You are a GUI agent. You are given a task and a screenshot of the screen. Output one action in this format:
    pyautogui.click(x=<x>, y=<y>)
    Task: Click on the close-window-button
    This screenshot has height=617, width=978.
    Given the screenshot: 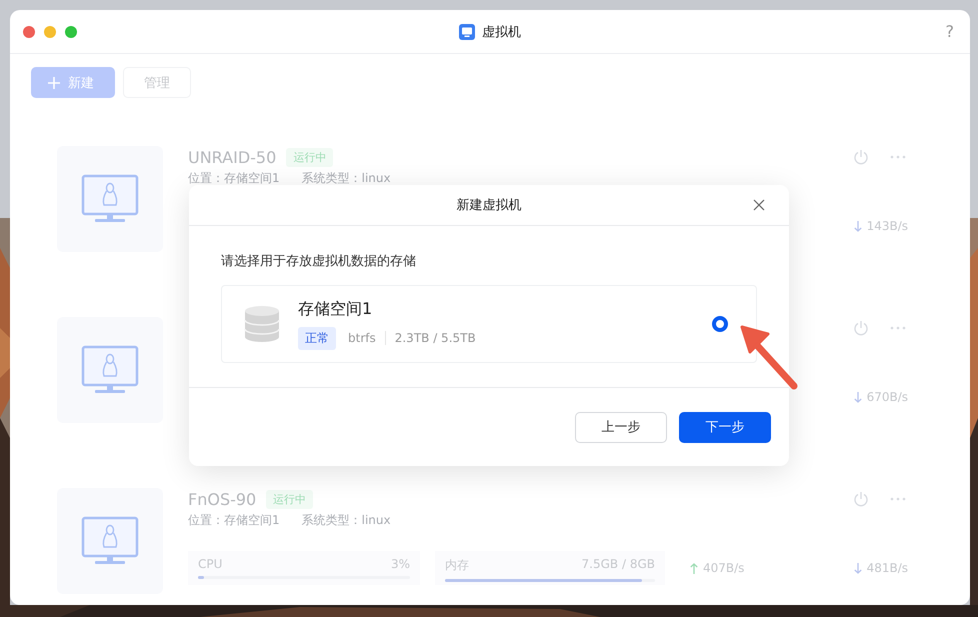 What is the action you would take?
    pyautogui.click(x=29, y=32)
    